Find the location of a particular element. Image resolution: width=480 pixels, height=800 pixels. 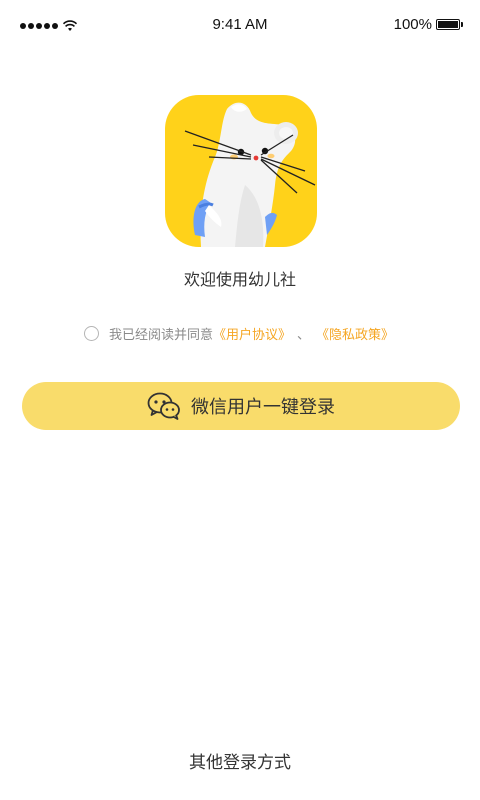

agreement-checkbox is located at coordinates (91, 333).